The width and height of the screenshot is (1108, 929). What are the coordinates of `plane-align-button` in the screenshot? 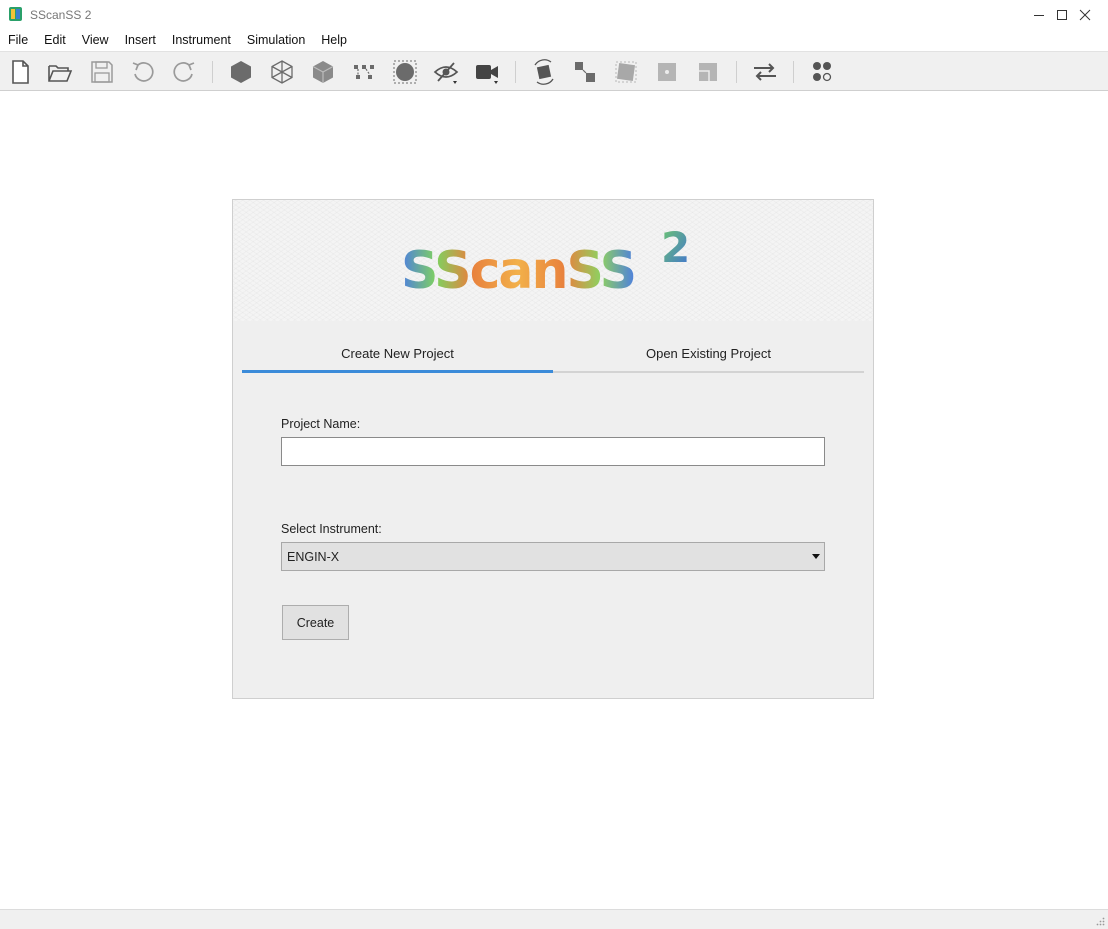 It's located at (708, 72).